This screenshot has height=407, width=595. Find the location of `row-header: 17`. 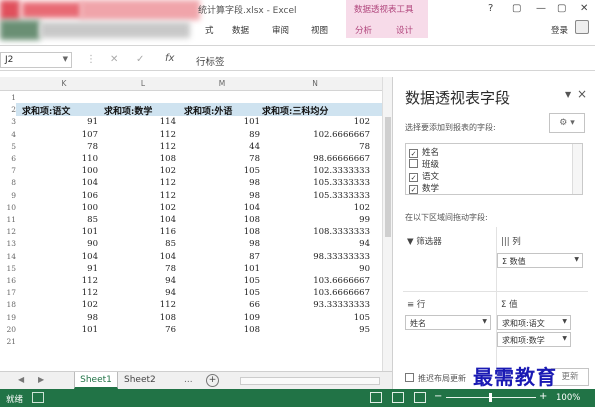

row-header: 17 is located at coordinates (8, 292).